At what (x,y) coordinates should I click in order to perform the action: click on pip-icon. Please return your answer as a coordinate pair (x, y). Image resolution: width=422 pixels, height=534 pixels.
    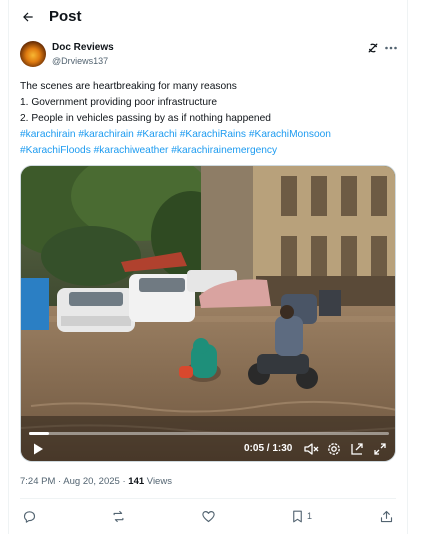
    Looking at the image, I should click on (357, 449).